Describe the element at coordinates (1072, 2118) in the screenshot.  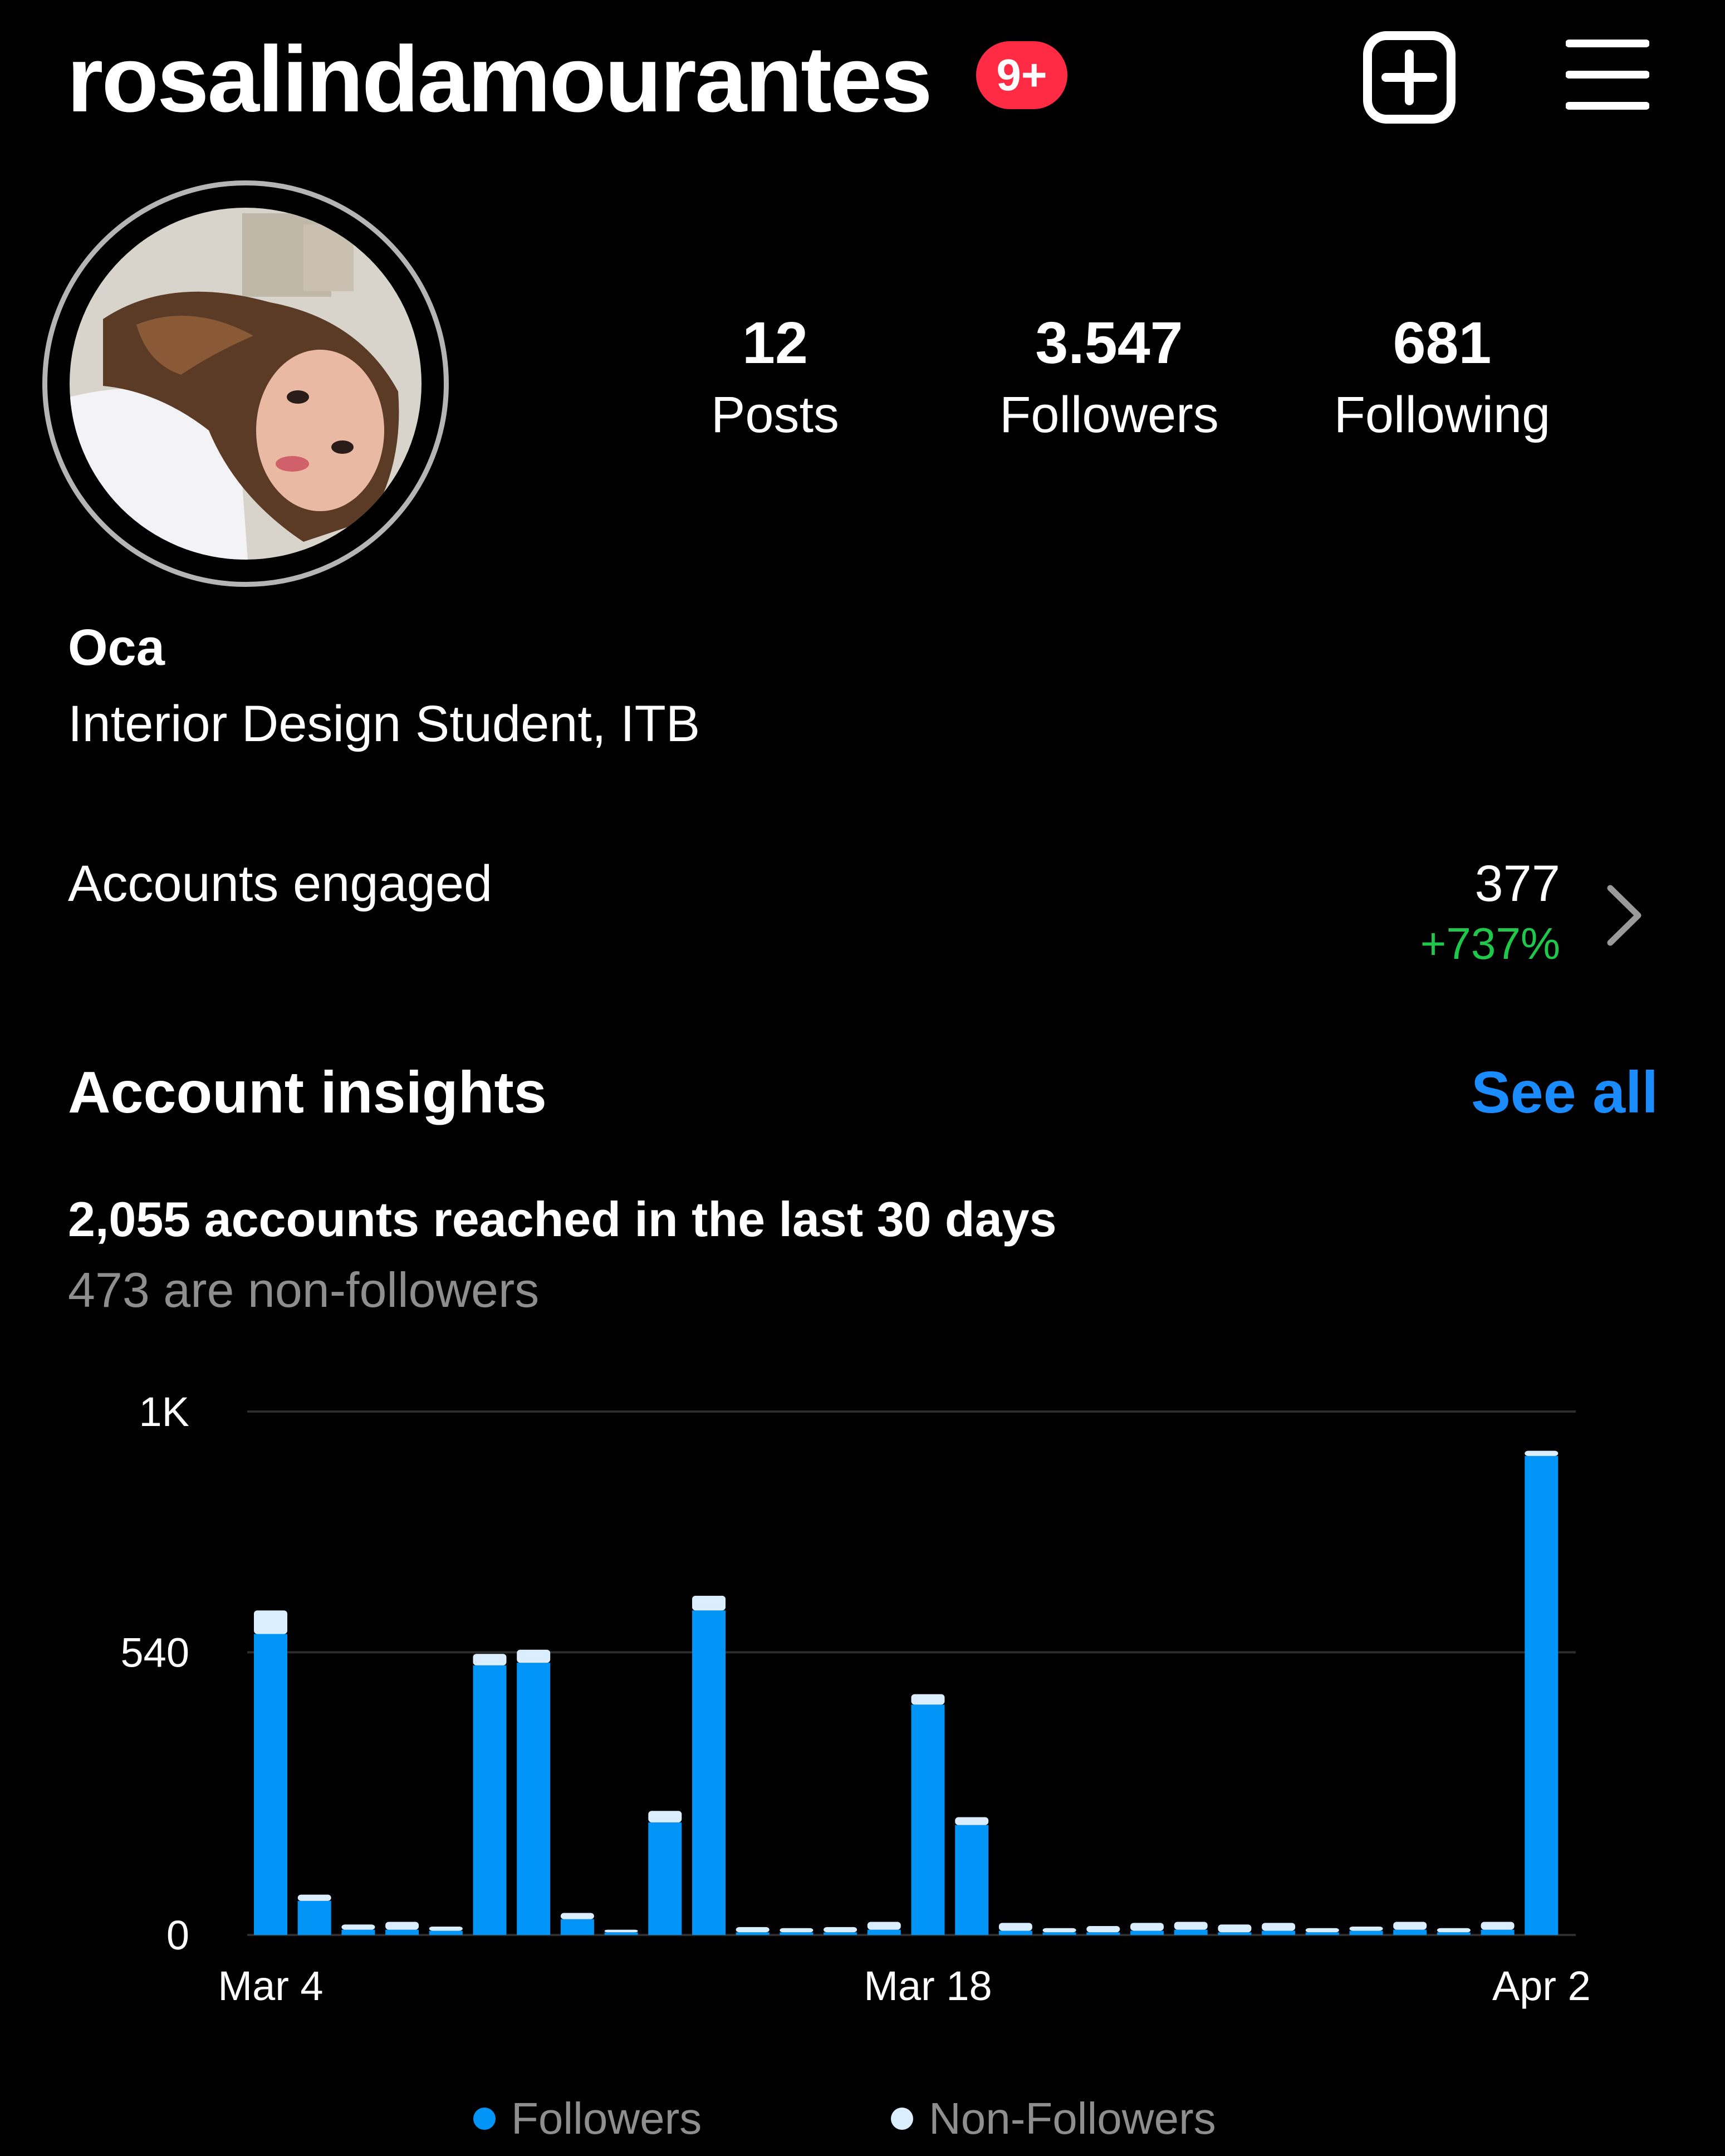
I see `legend-non-followers-label: Non-Followers` at that location.